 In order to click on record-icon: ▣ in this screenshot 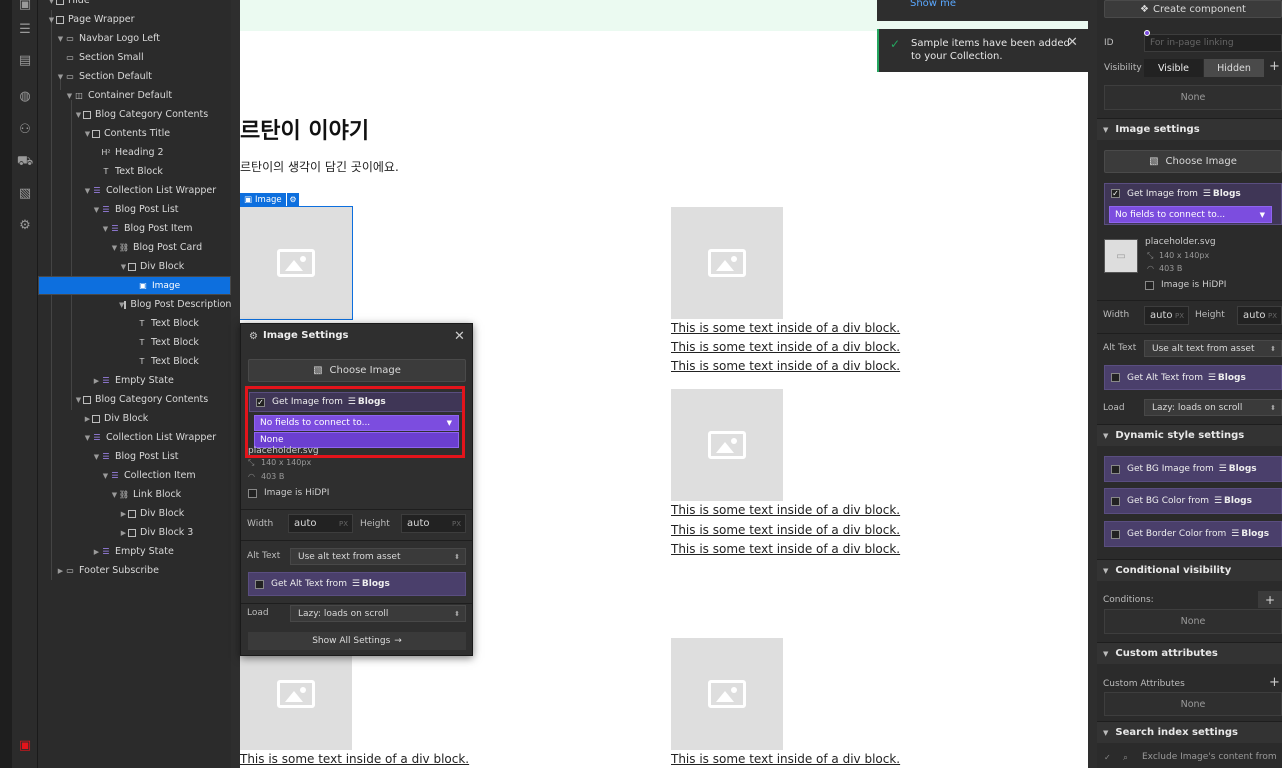, I will do `click(25, 745)`.